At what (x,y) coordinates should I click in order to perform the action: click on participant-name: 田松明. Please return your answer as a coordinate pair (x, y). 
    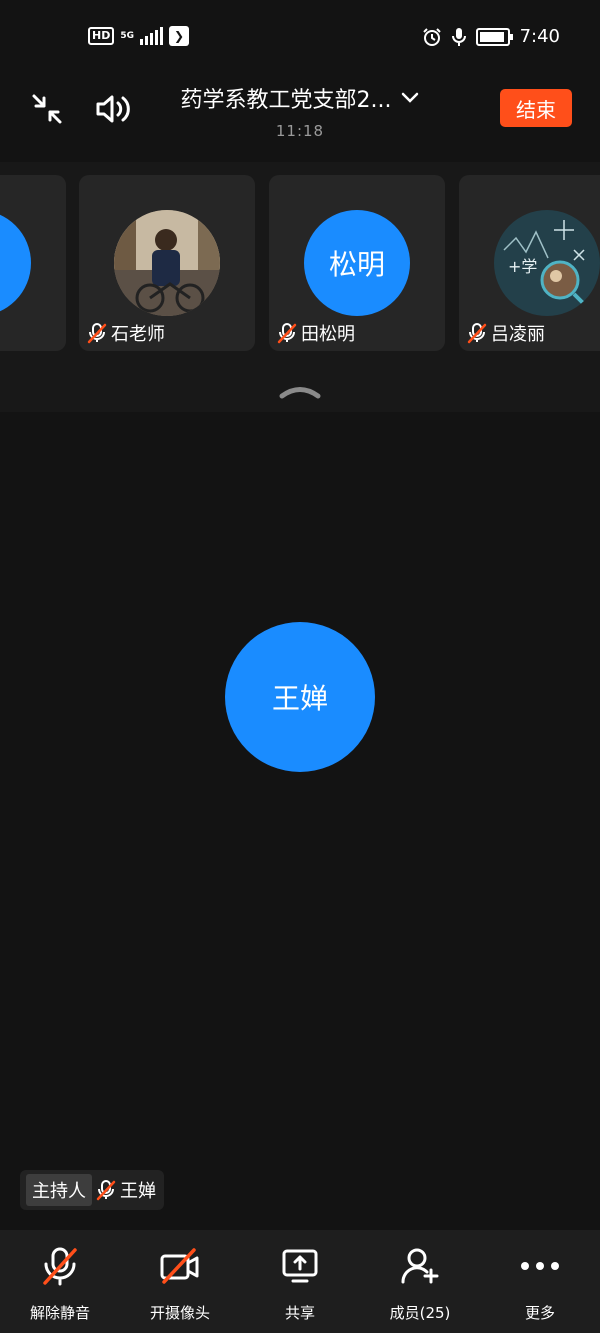
    Looking at the image, I should click on (328, 334).